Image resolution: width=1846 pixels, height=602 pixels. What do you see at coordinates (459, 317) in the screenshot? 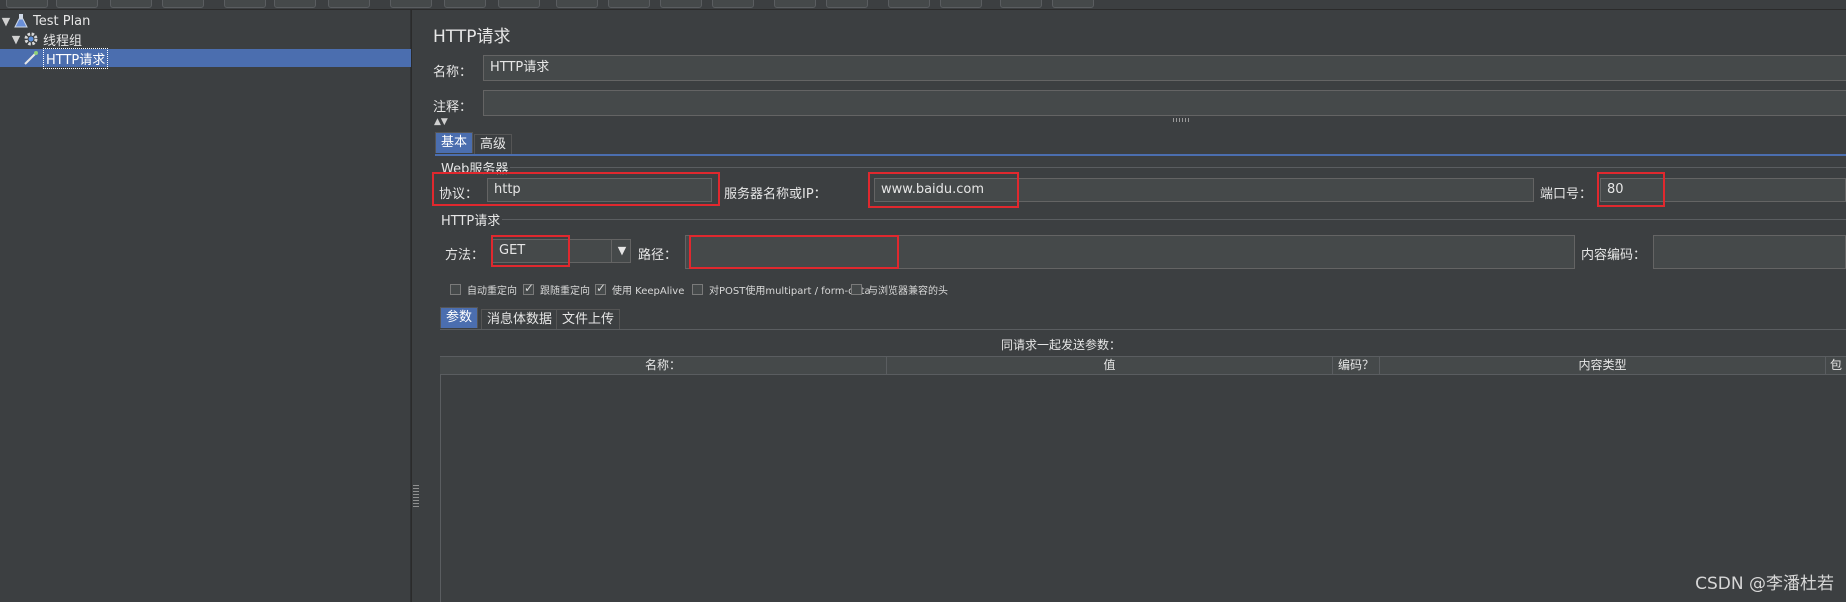
I see `tab-parameters: 参数` at bounding box center [459, 317].